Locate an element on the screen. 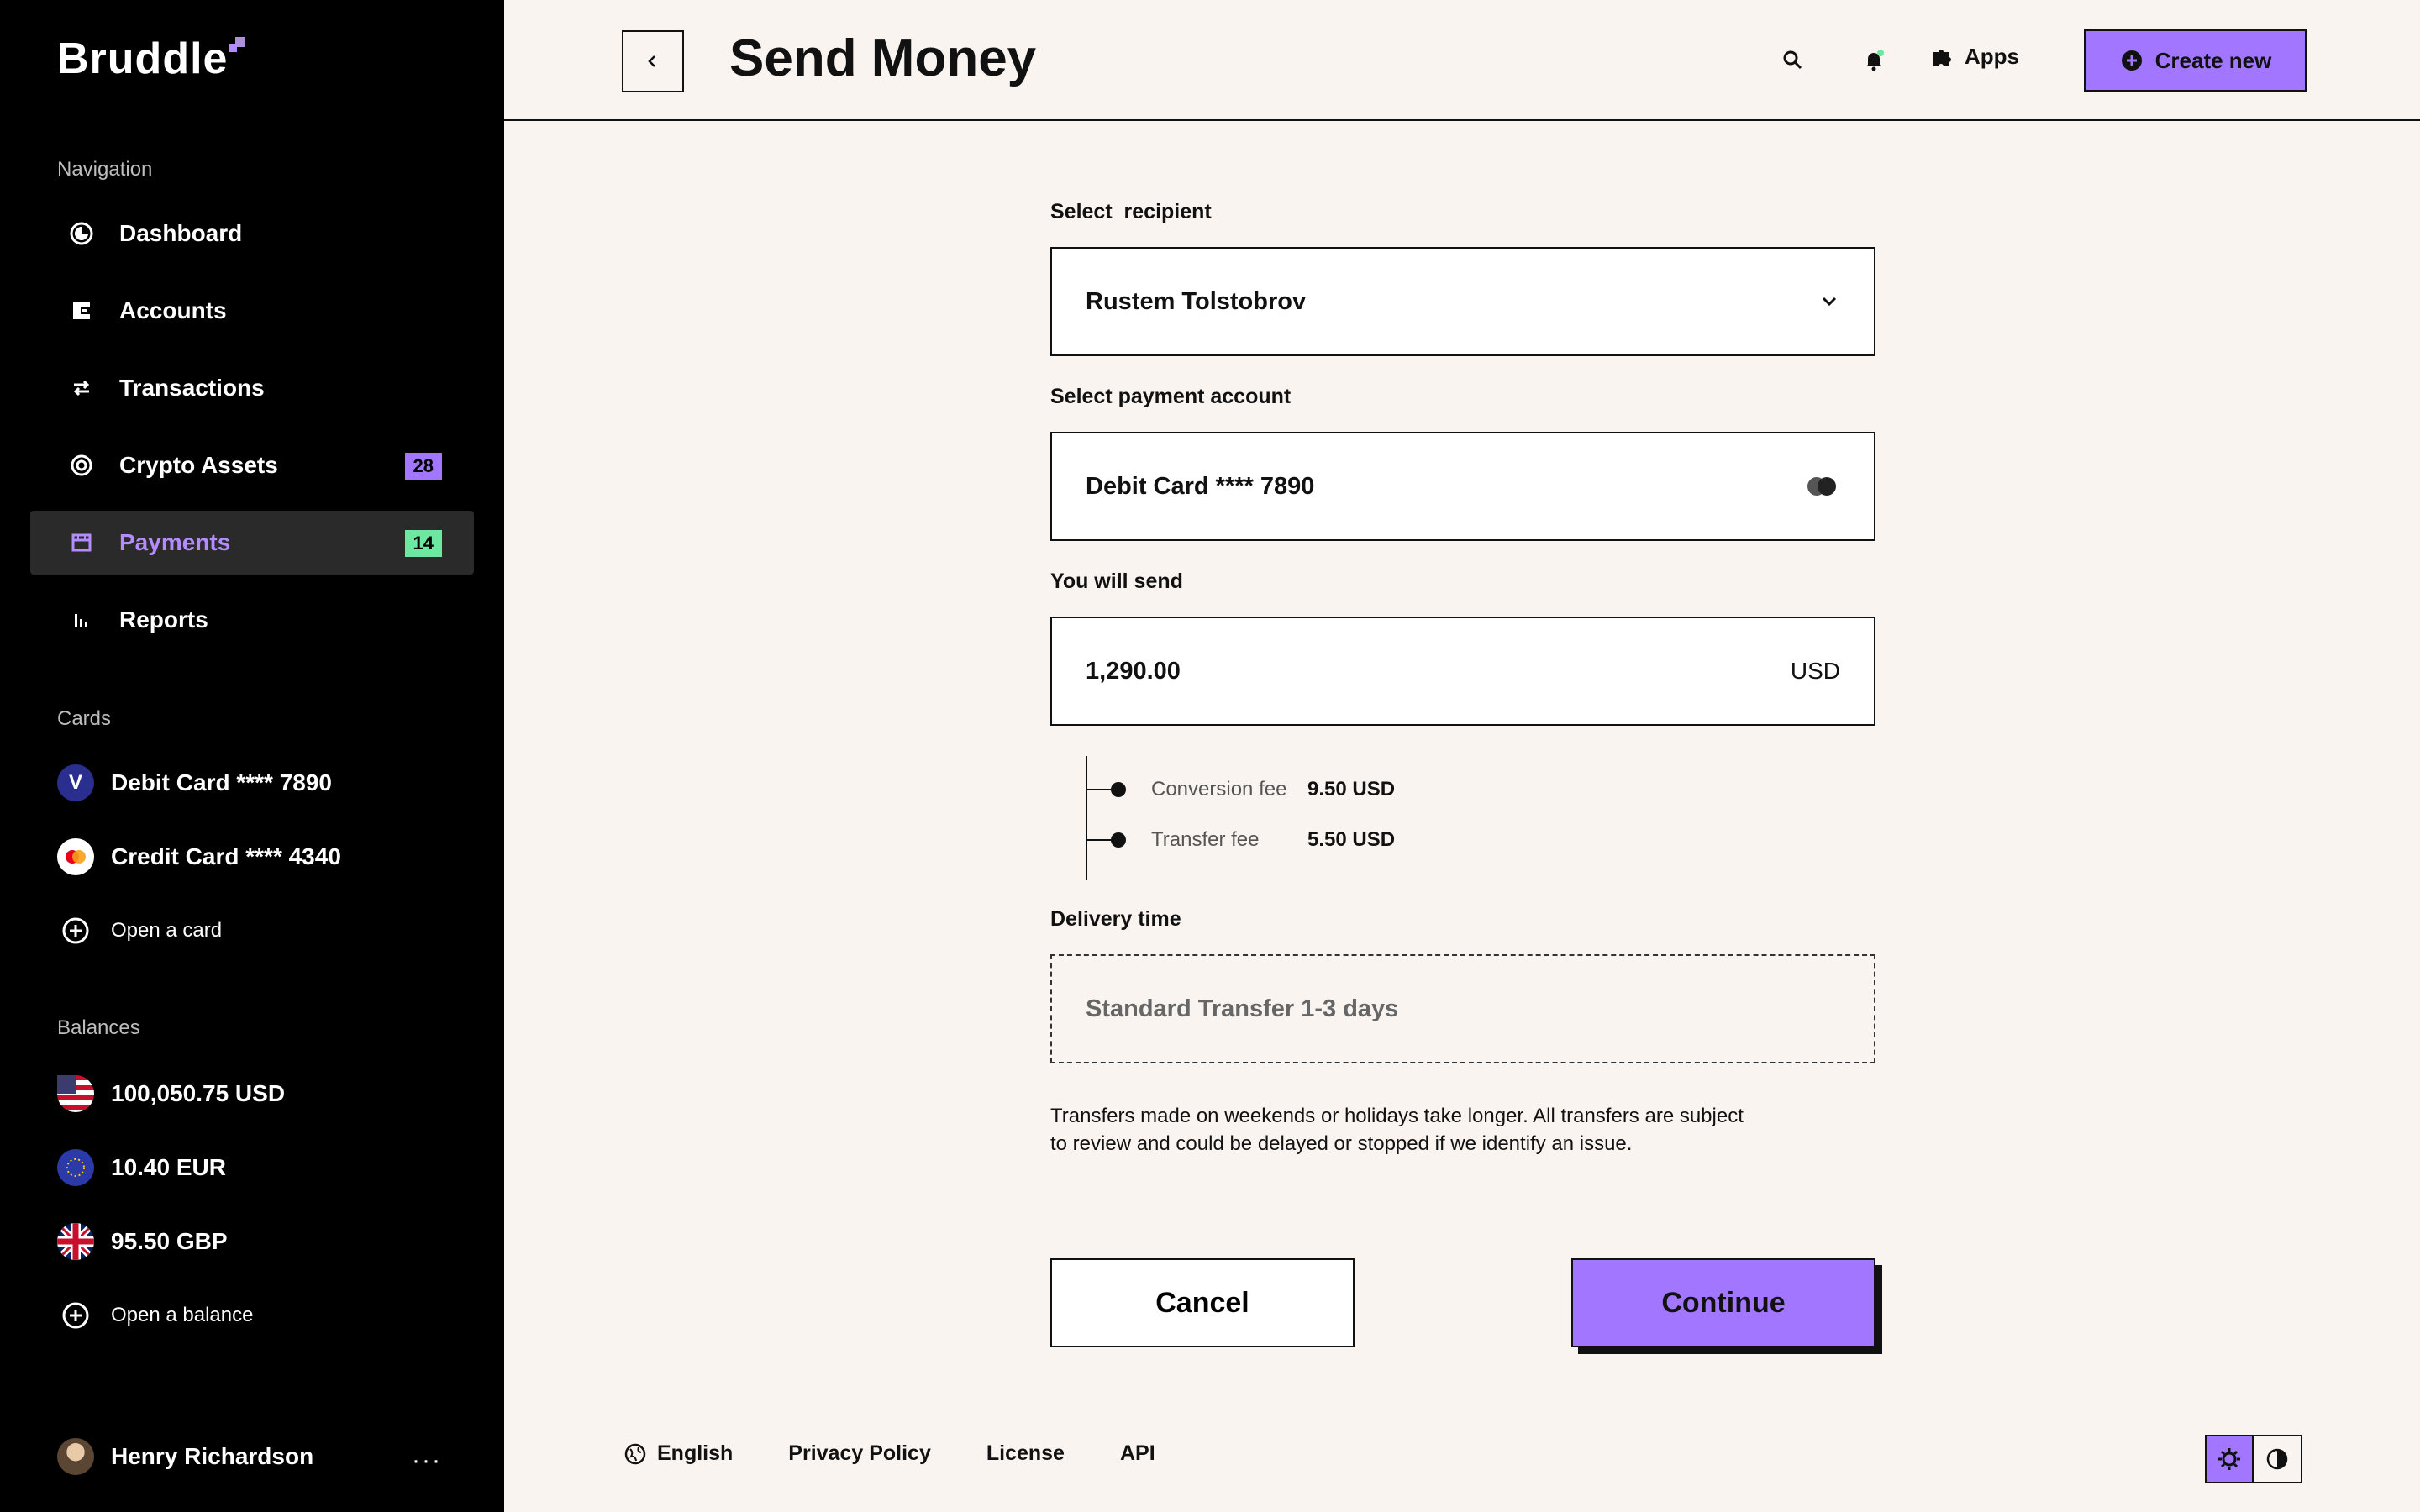 The image size is (2420, 1512). user-profile: Henry Richardson is located at coordinates (185, 1456).